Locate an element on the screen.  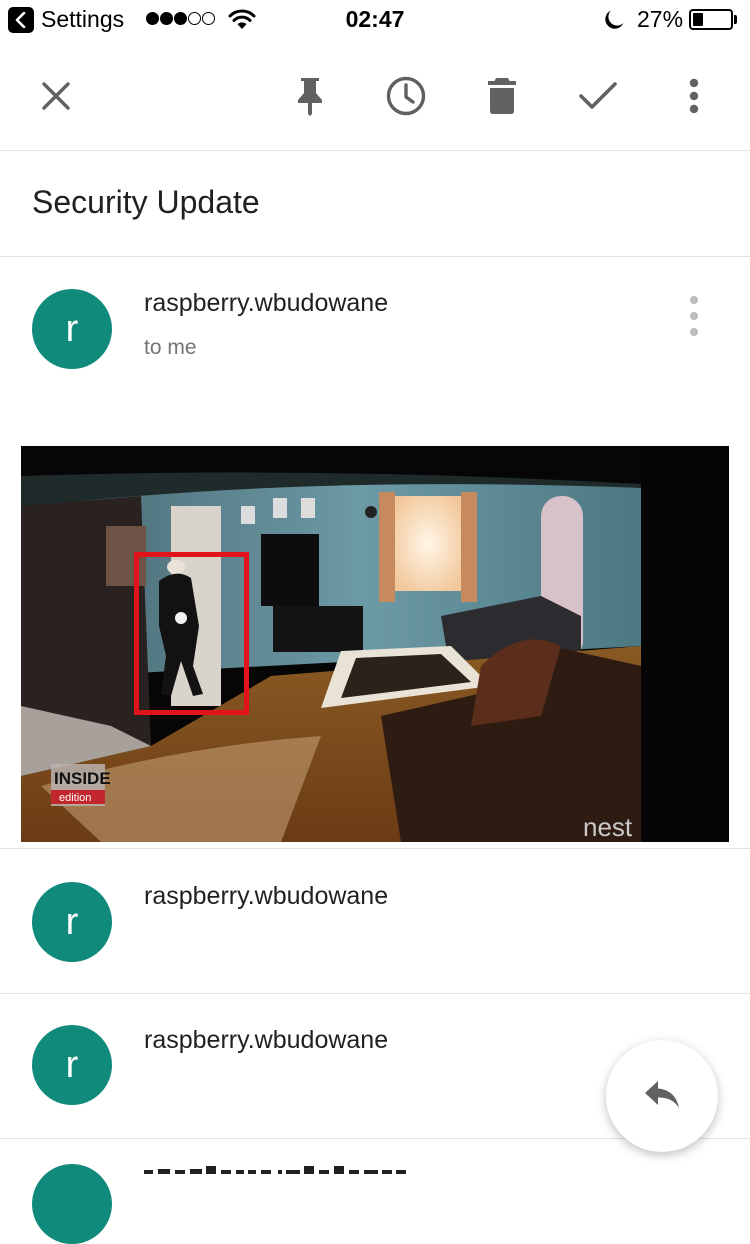
trash-icon is located at coordinates (502, 96).